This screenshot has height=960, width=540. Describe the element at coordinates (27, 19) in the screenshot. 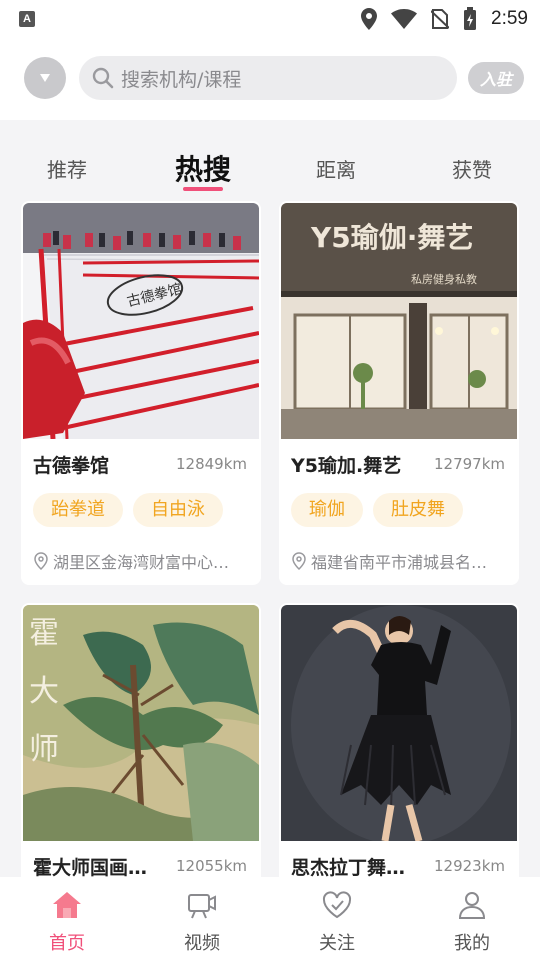

I see `notification-icon: A` at that location.